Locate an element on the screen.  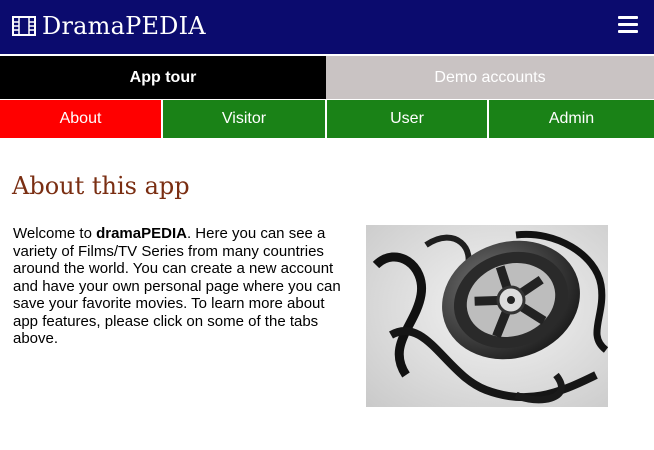
hamburger-menu-icon is located at coordinates (628, 25).